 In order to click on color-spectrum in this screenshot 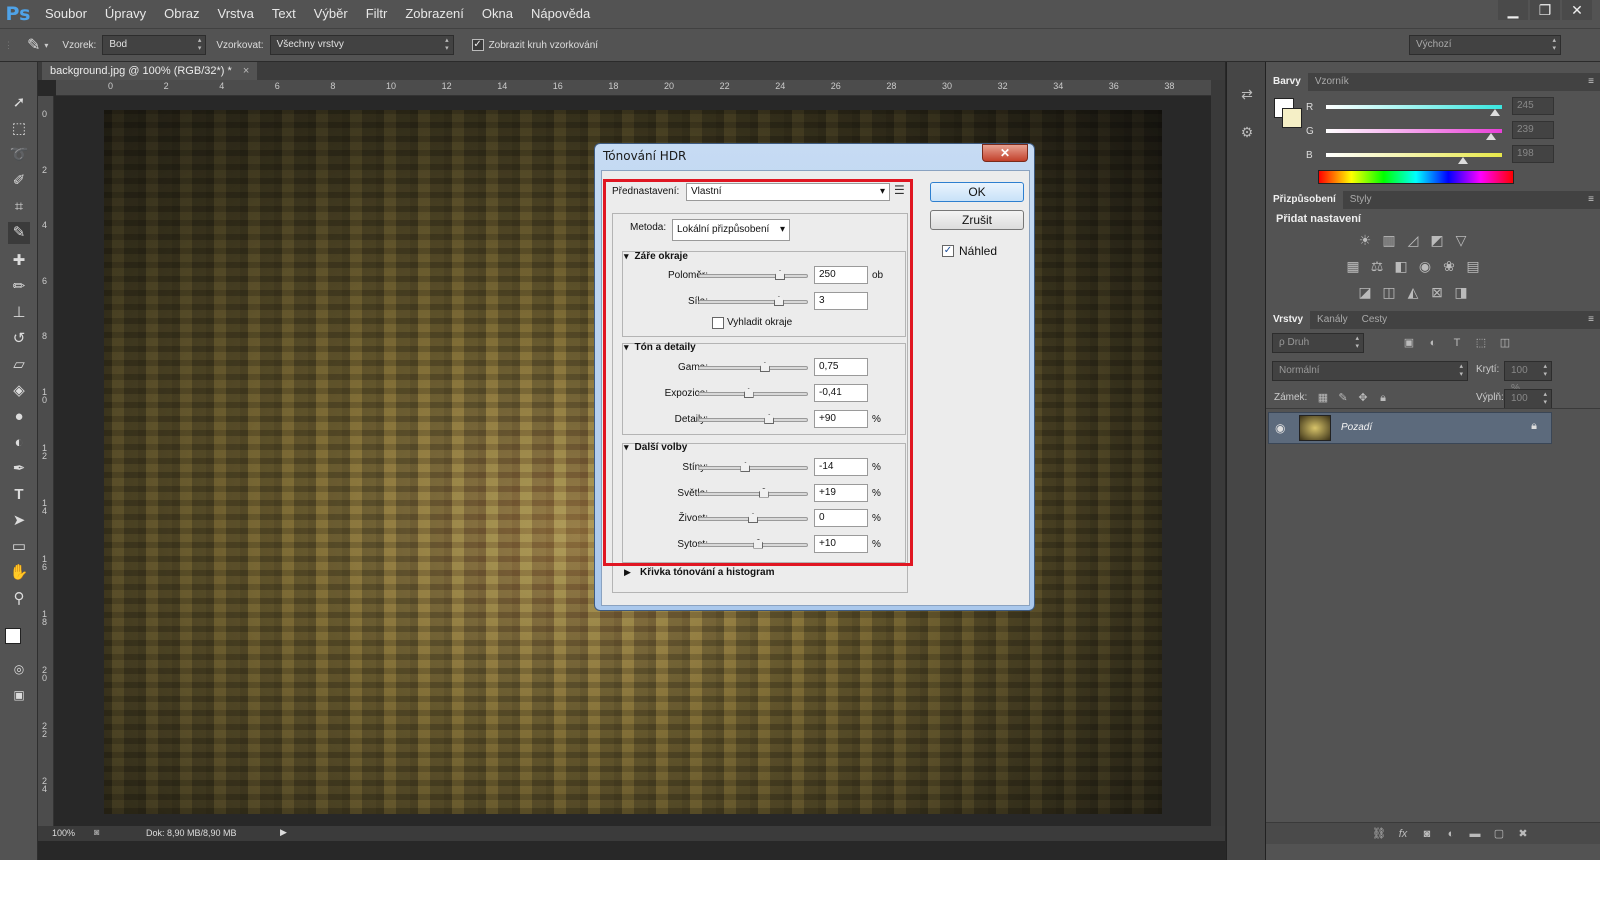, I will do `click(1416, 177)`.